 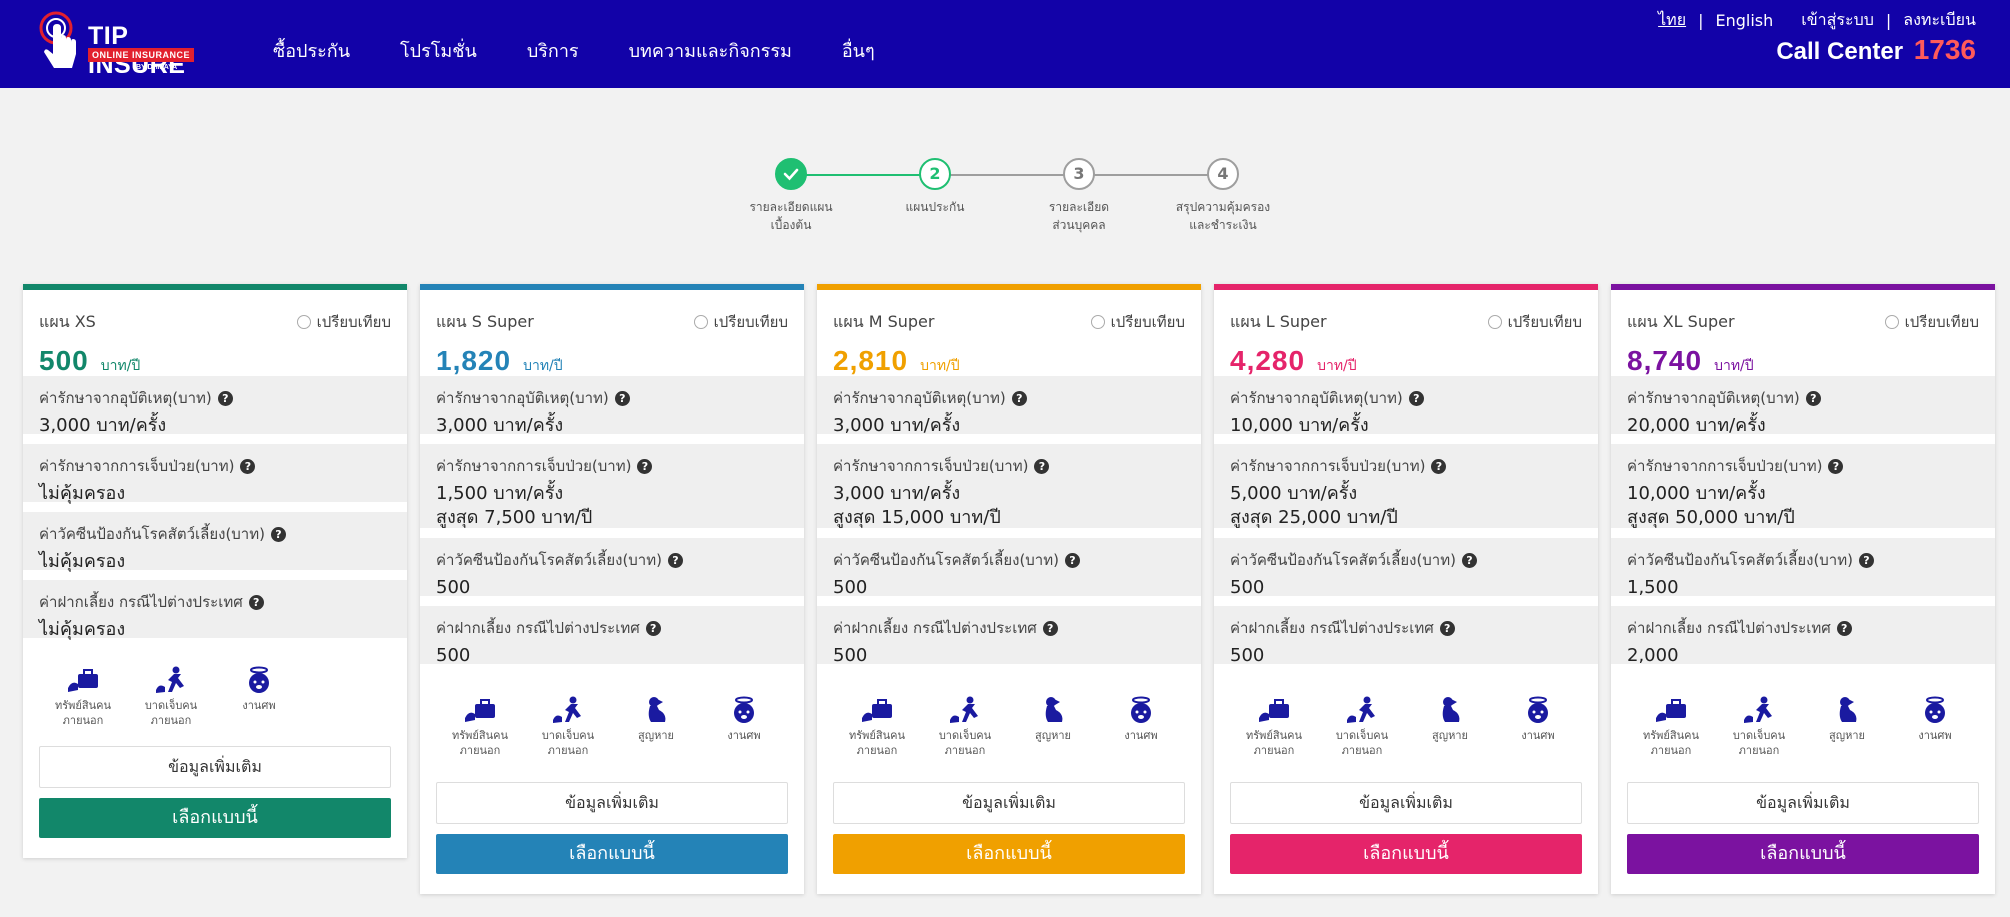 What do you see at coordinates (438, 50) in the screenshot?
I see `nav-promotion: โปรโมชั่น` at bounding box center [438, 50].